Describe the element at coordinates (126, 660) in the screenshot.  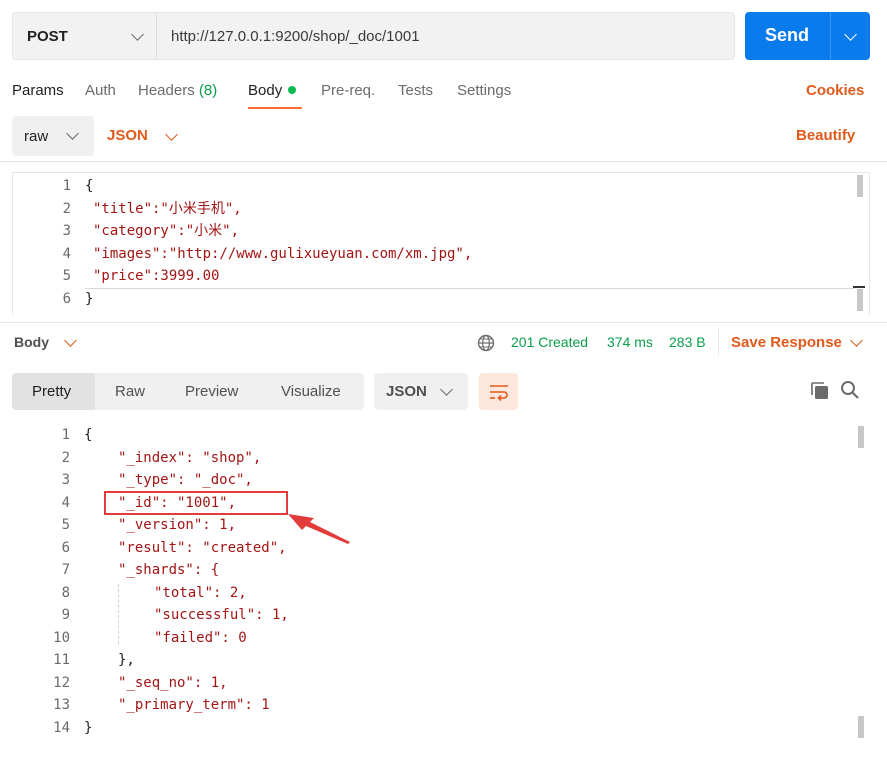
I see `code-line: },` at that location.